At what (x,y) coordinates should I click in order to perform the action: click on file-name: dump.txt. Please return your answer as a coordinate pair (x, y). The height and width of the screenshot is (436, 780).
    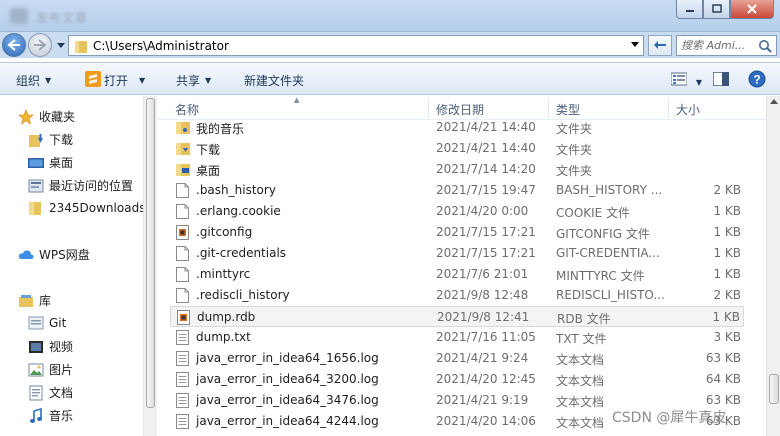
    Looking at the image, I should click on (223, 337).